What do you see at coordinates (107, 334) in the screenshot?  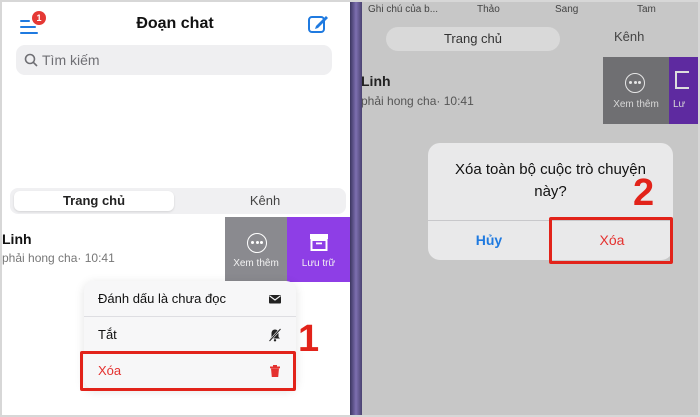 I see `mute-label: Tắt` at bounding box center [107, 334].